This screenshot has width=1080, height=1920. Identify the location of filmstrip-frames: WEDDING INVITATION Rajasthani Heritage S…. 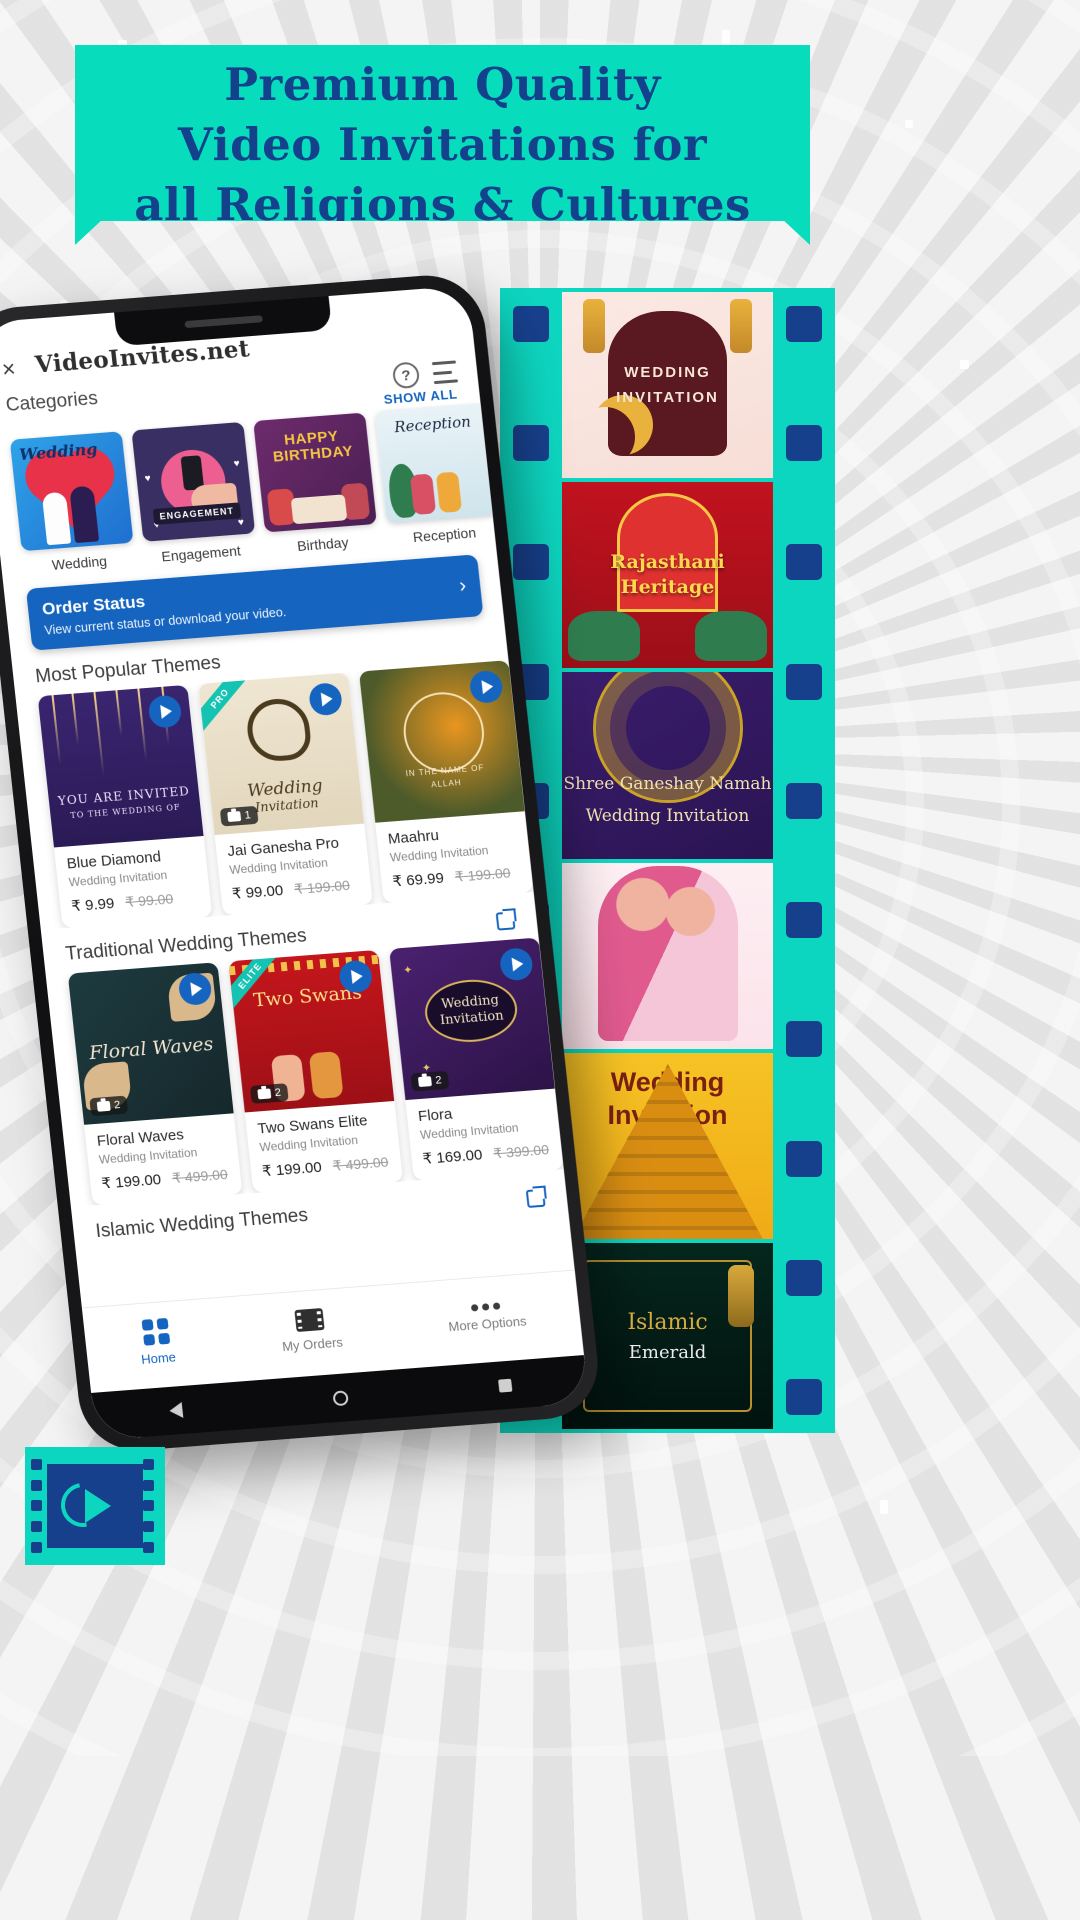
(667, 860).